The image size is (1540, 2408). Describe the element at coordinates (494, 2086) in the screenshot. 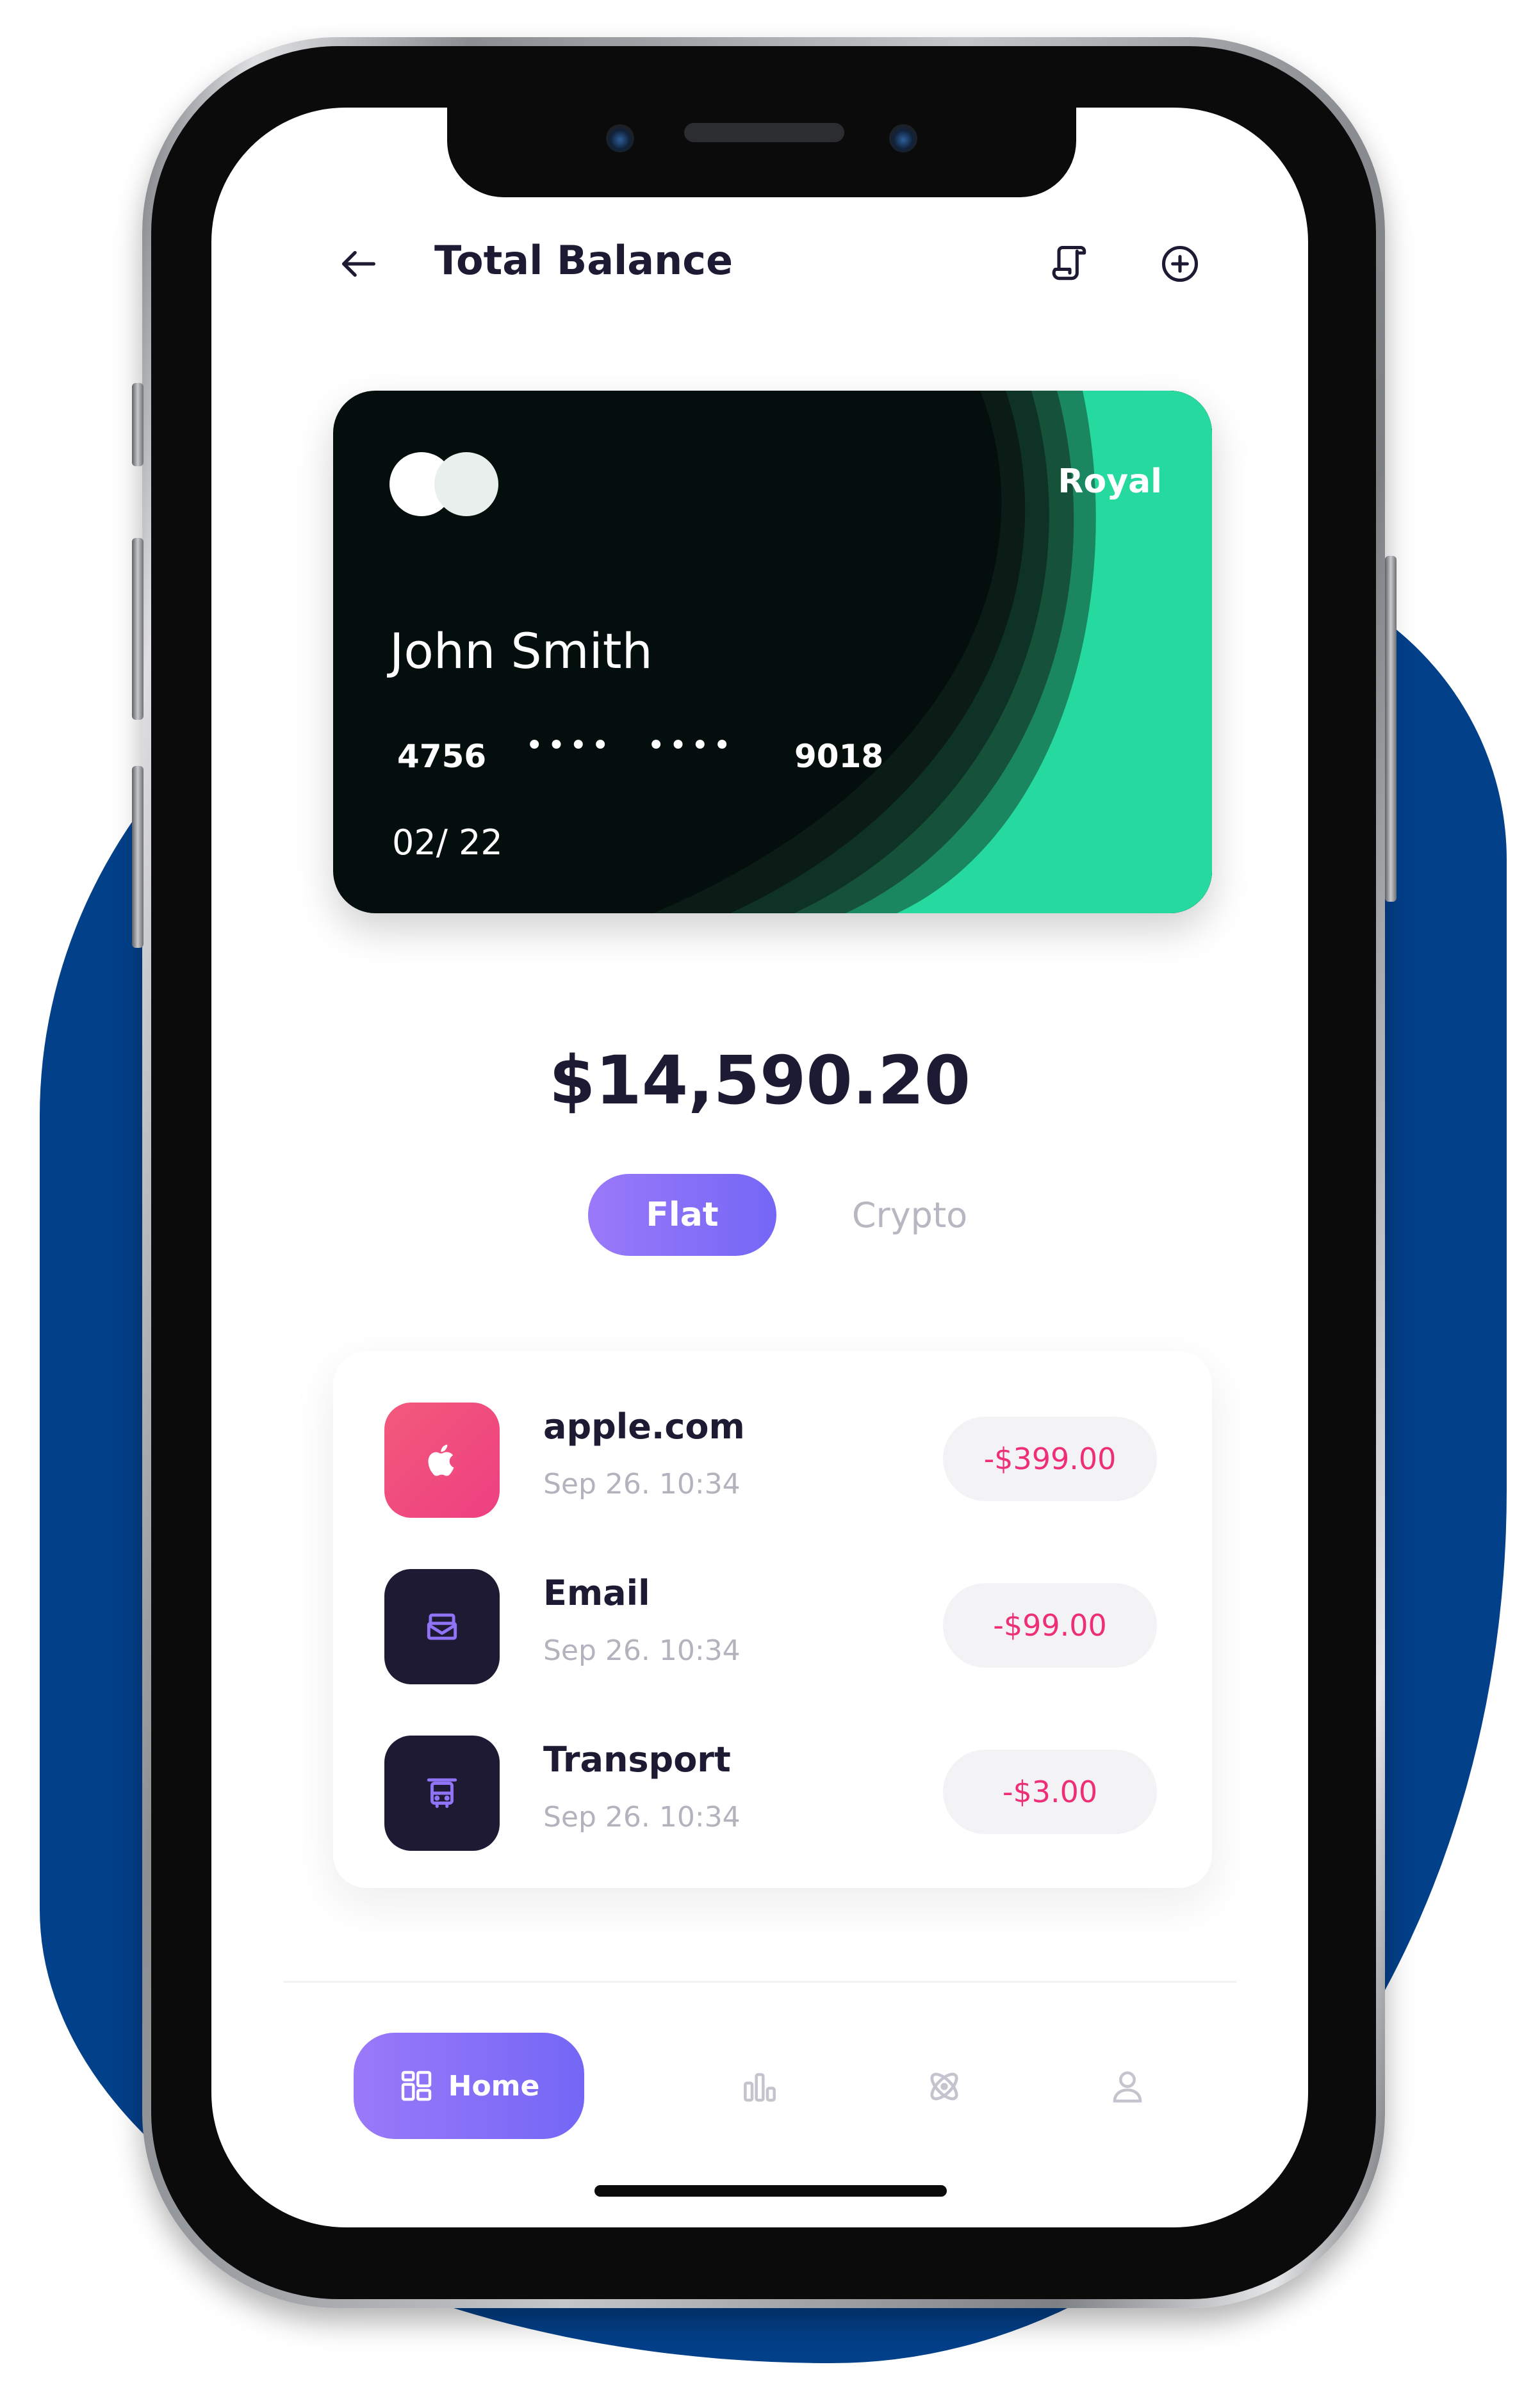

I see `nav-home-label: Home` at that location.